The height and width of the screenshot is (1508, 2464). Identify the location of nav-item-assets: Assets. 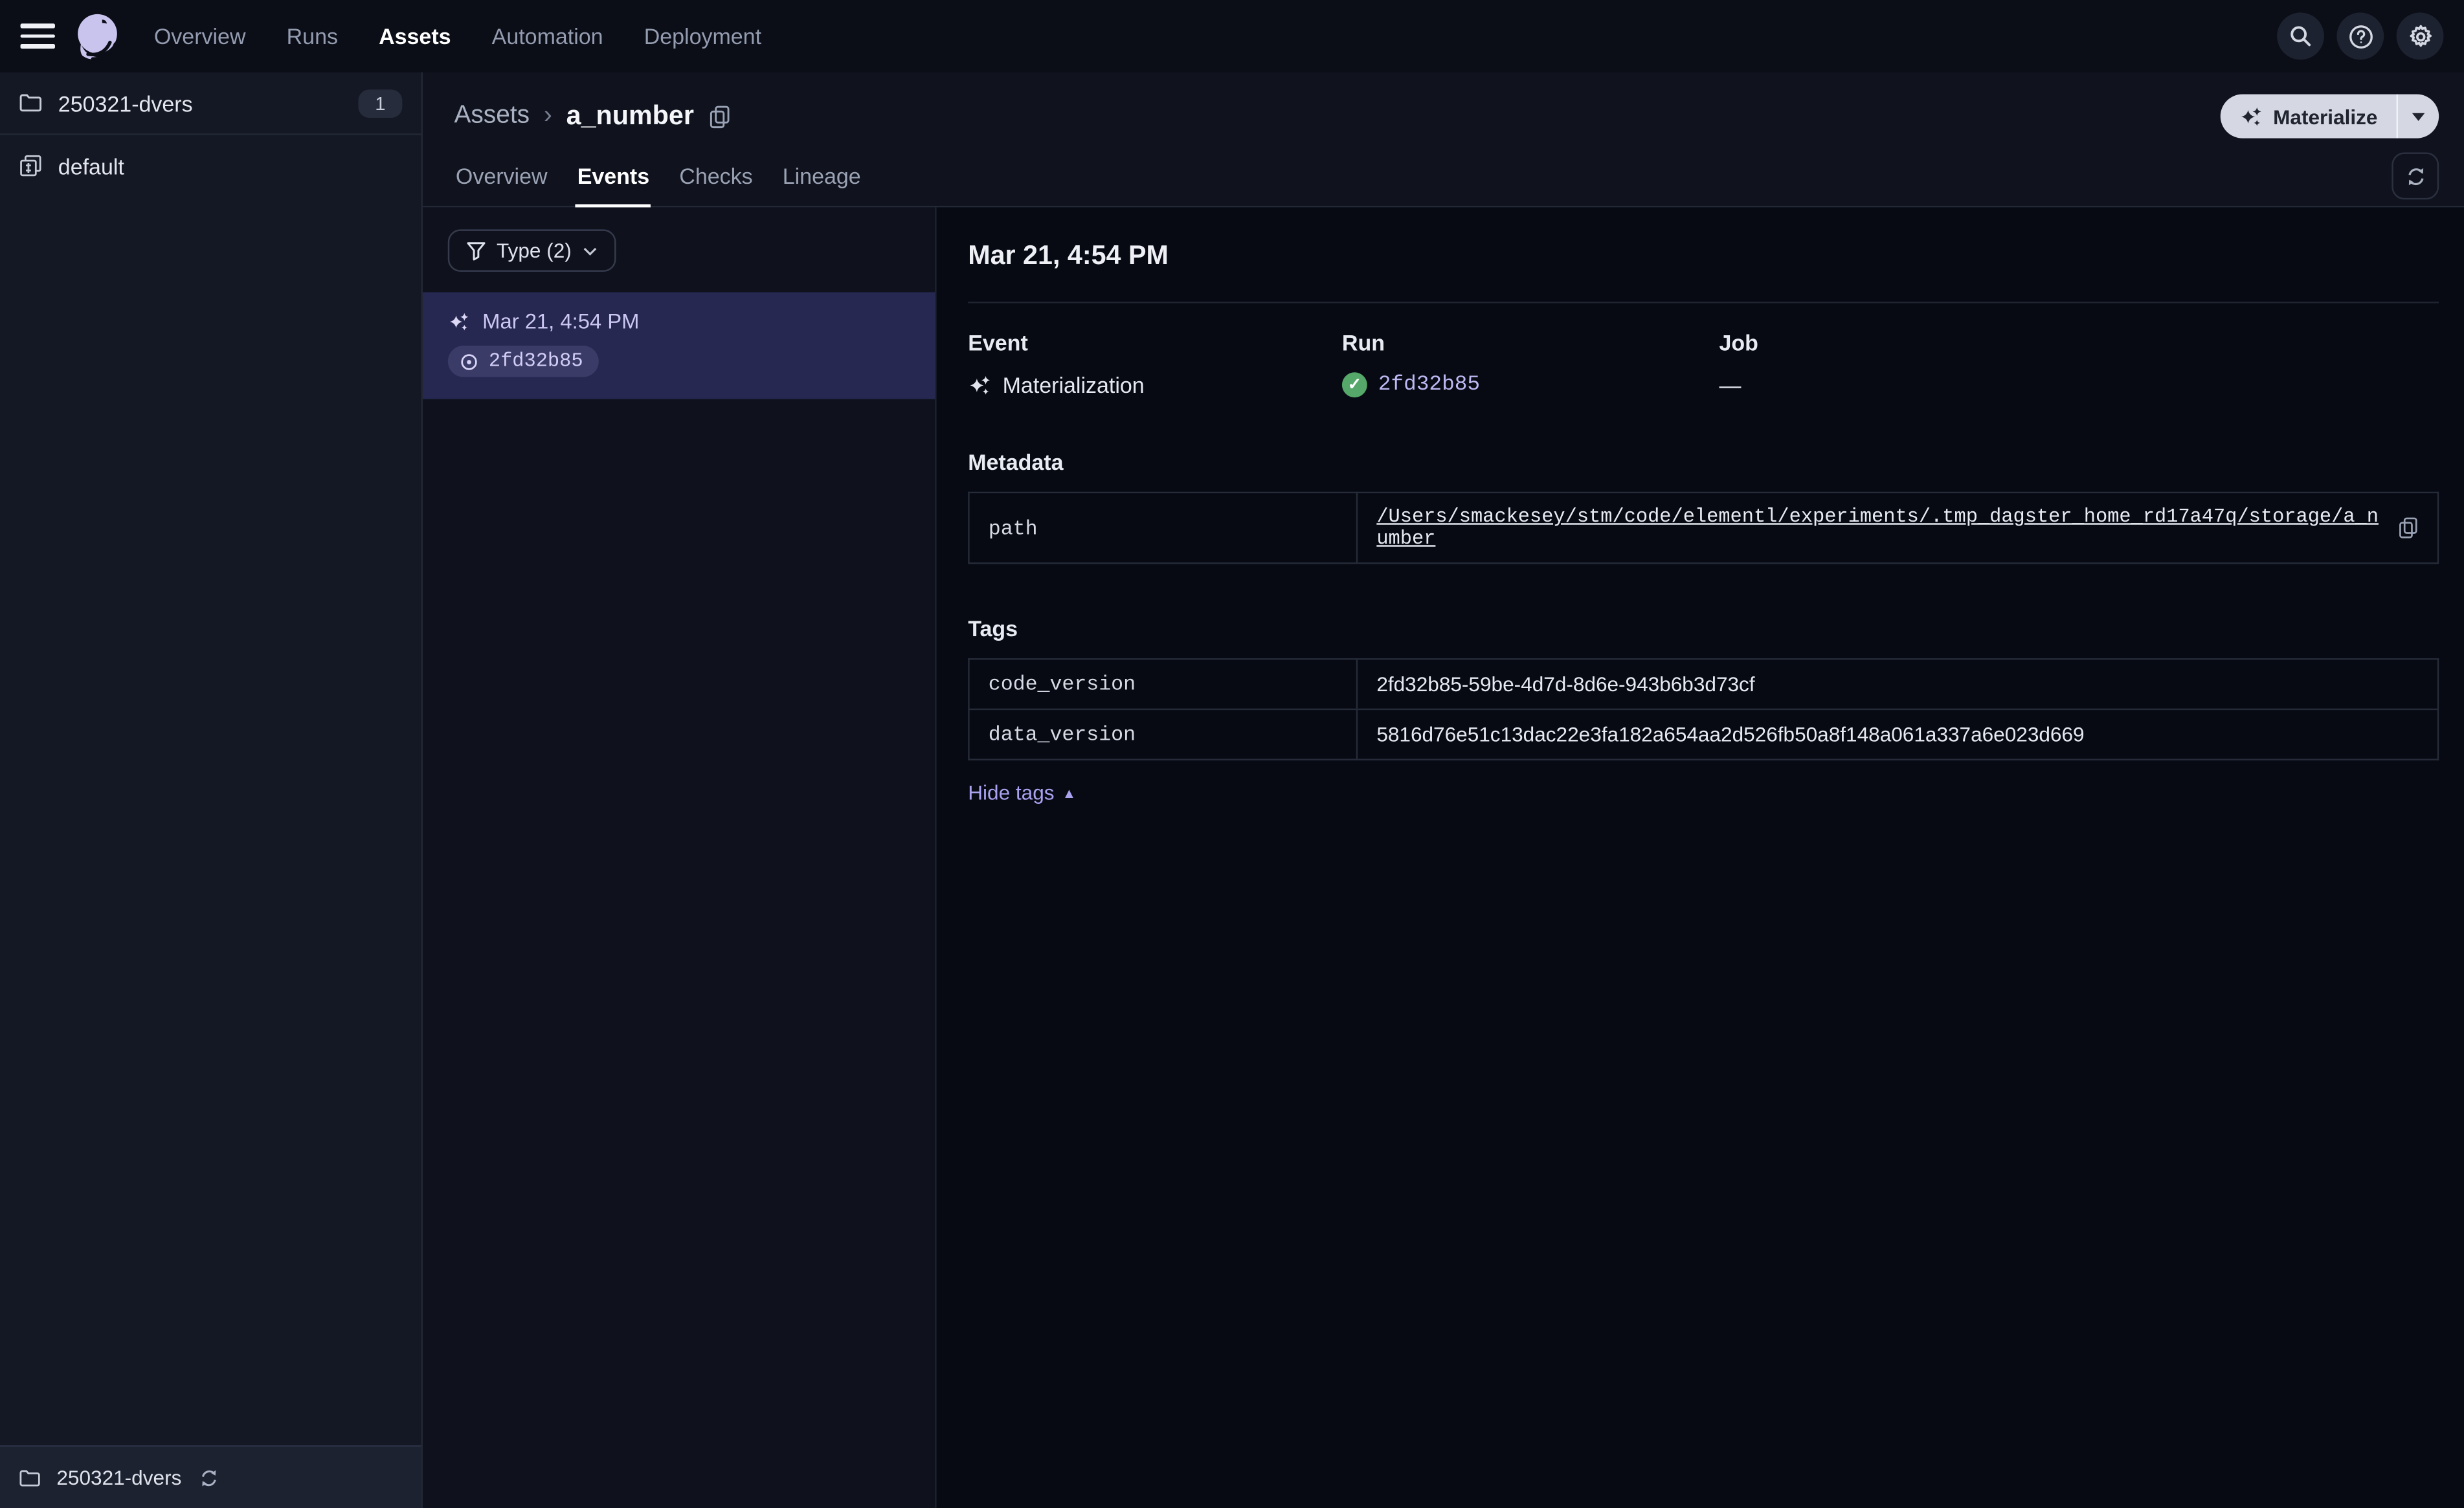
(415, 36).